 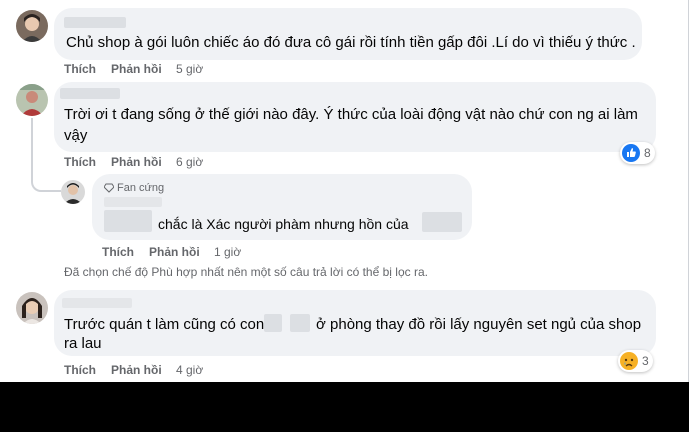 I want to click on reaction-count: 3, so click(x=645, y=361).